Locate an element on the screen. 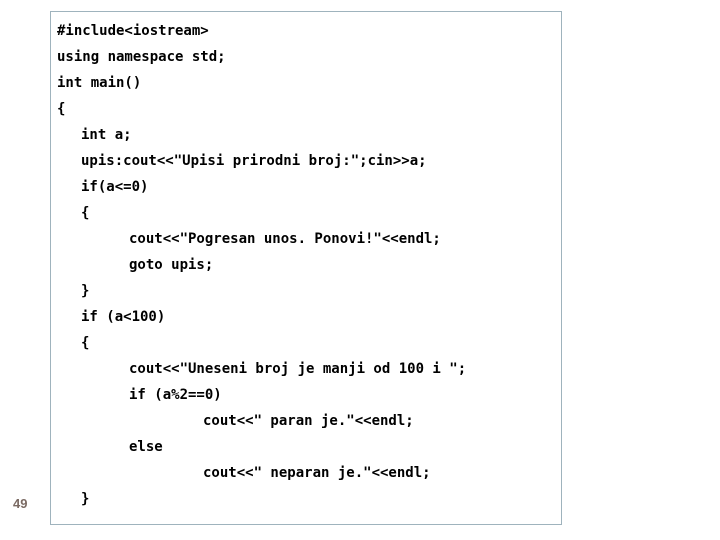  code-line: int main() is located at coordinates (99, 83).